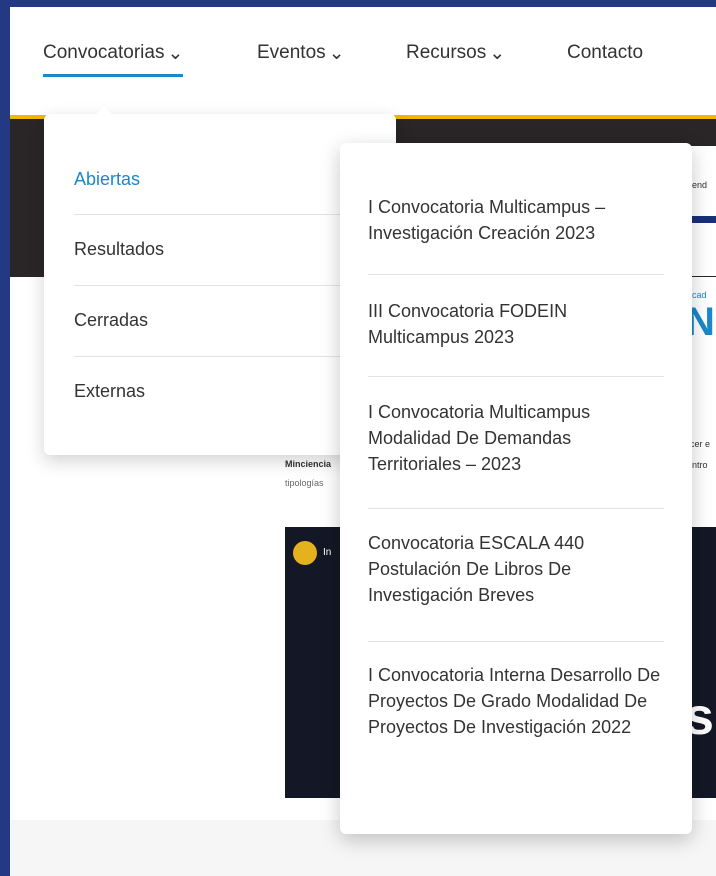 This screenshot has width=716, height=876. What do you see at coordinates (104, 52) in the screenshot?
I see `nav-item-label: Convocatorias` at bounding box center [104, 52].